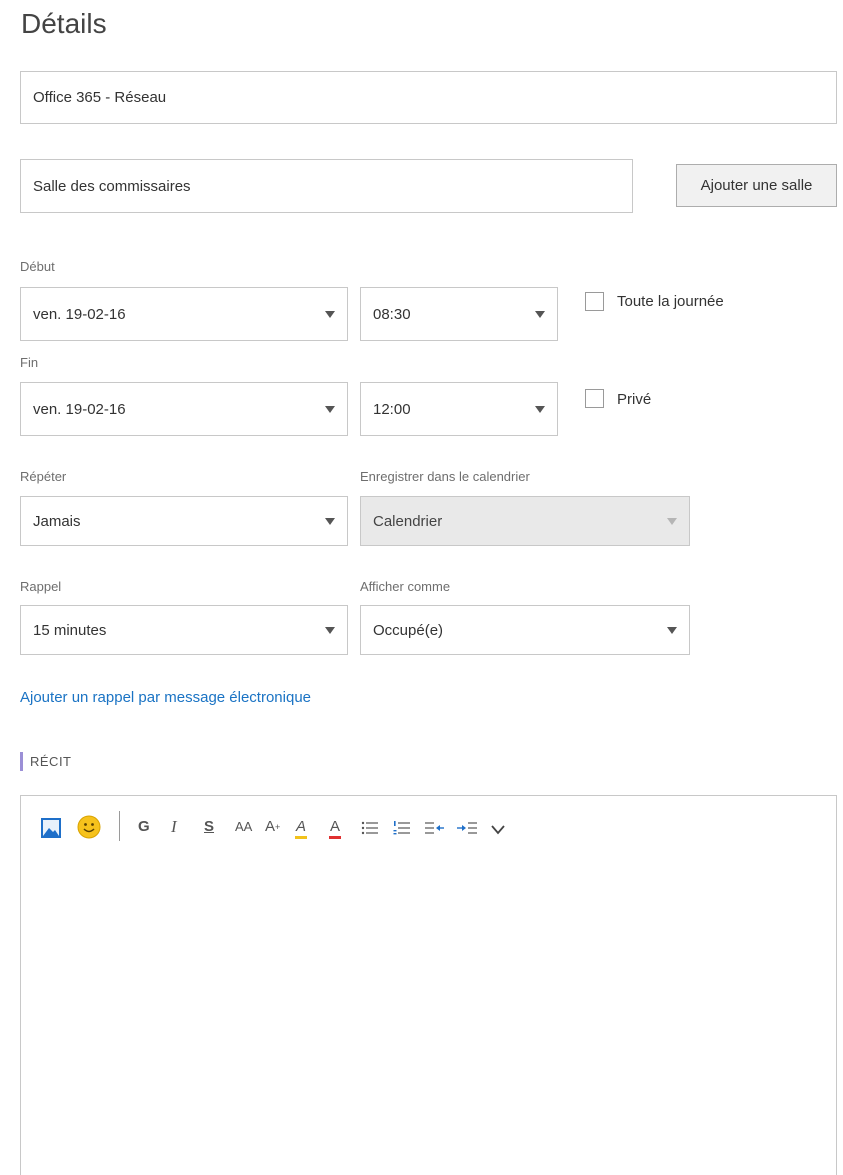 The width and height of the screenshot is (843, 1175). Describe the element at coordinates (756, 185) in the screenshot. I see `add-room-button: Ajouter une salle` at that location.